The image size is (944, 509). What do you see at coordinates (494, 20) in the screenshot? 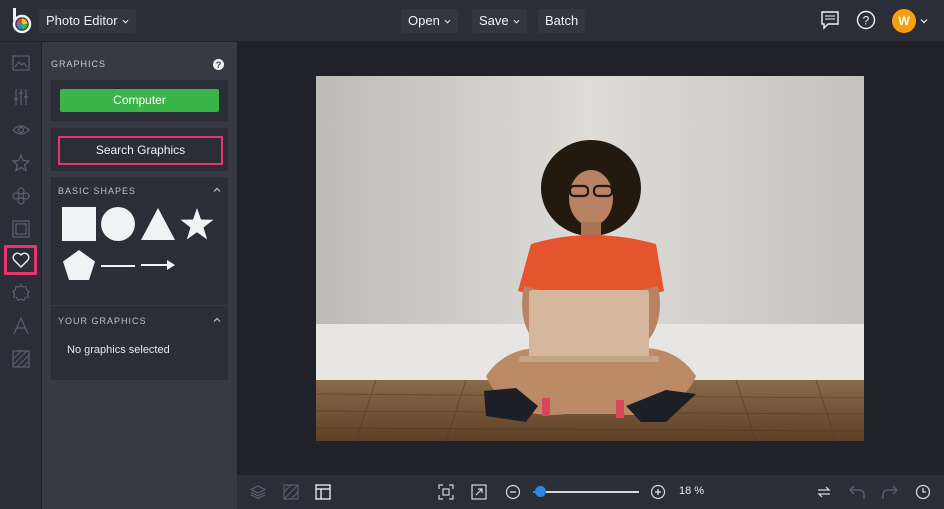
I see `save-label: Save` at bounding box center [494, 20].